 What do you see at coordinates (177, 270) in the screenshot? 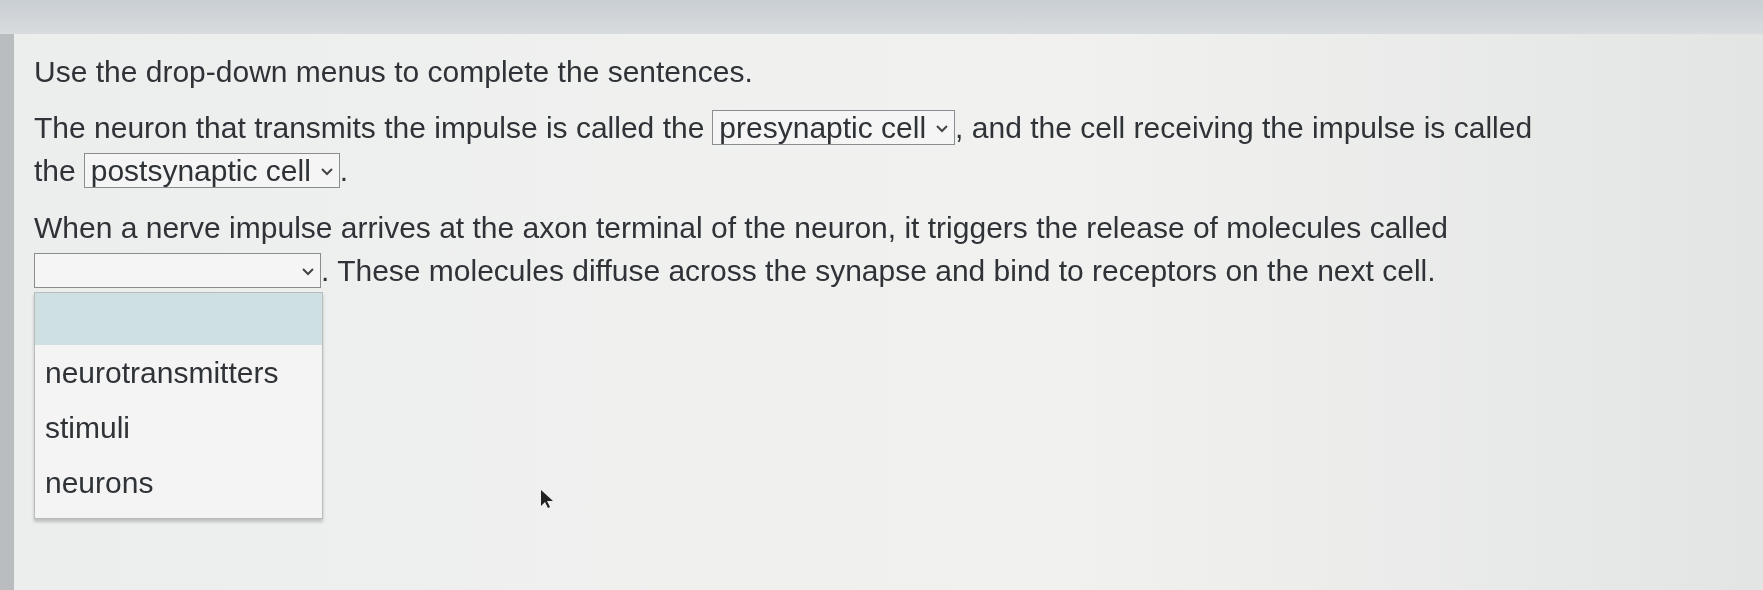
I see `dropdown` at bounding box center [177, 270].